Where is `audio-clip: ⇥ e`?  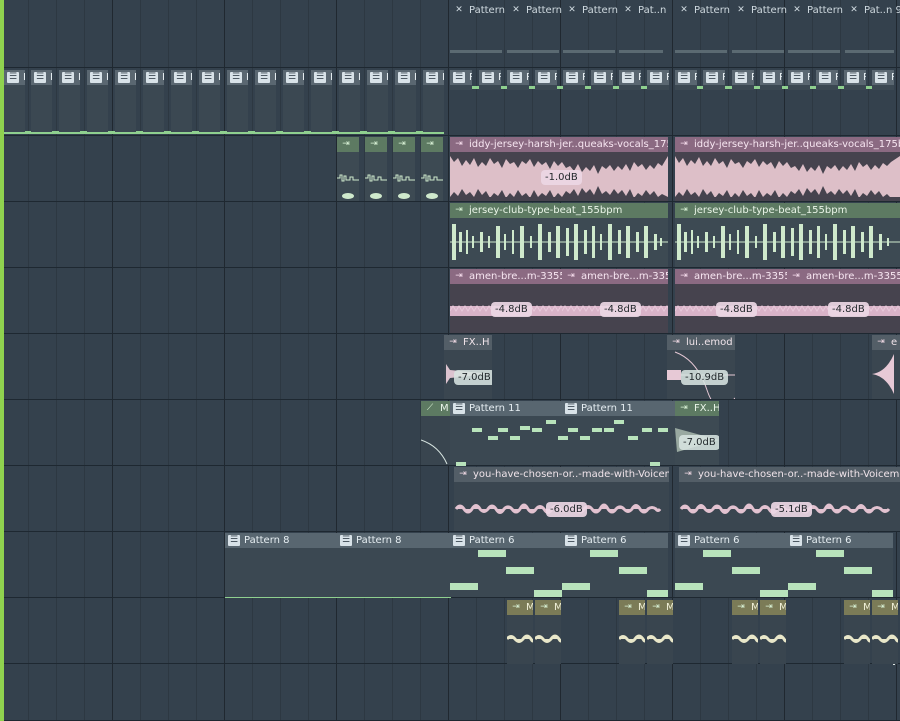
audio-clip: ⇥ e is located at coordinates (886, 367).